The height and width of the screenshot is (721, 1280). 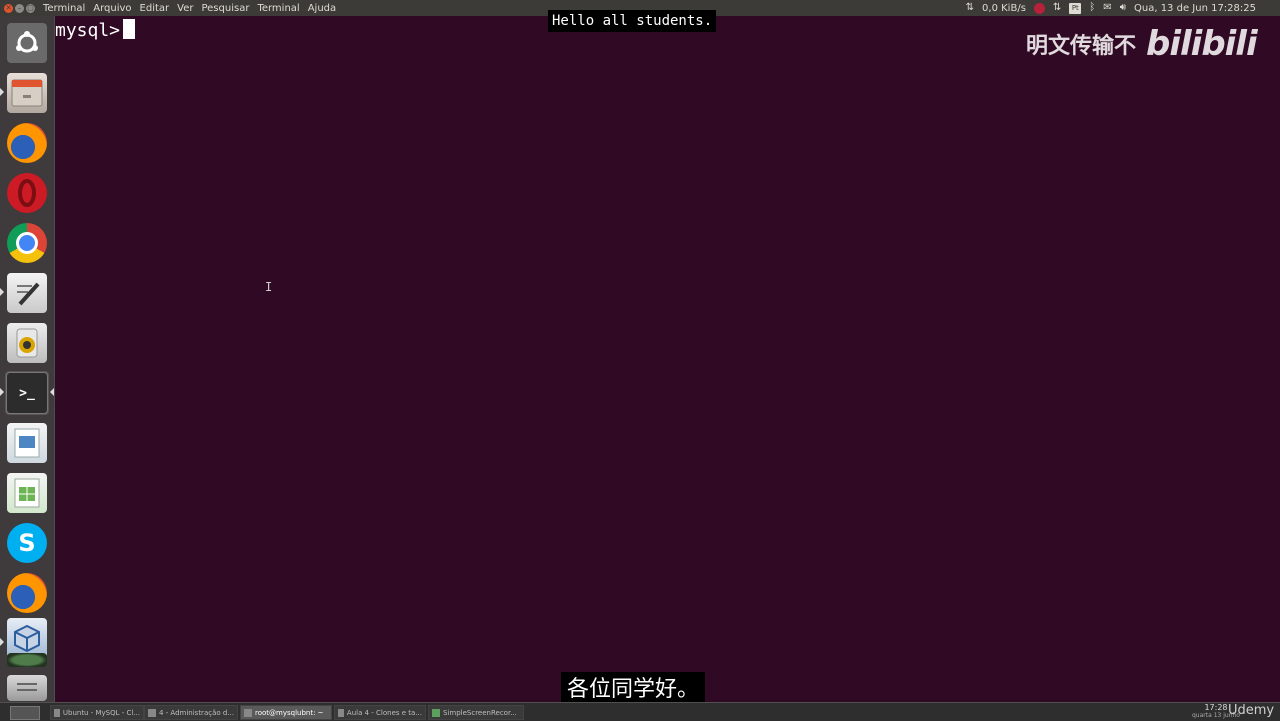 I want to click on trash-icon, so click(x=27, y=688).